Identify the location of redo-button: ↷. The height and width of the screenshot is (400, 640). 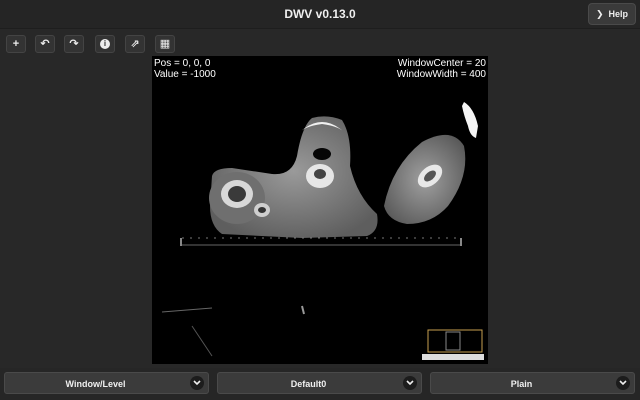
(74, 44).